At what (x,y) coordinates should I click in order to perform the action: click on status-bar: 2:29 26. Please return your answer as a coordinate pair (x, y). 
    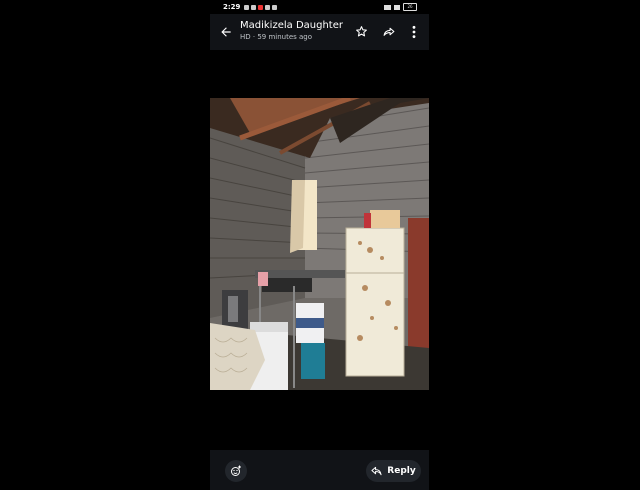
    Looking at the image, I should click on (319, 7).